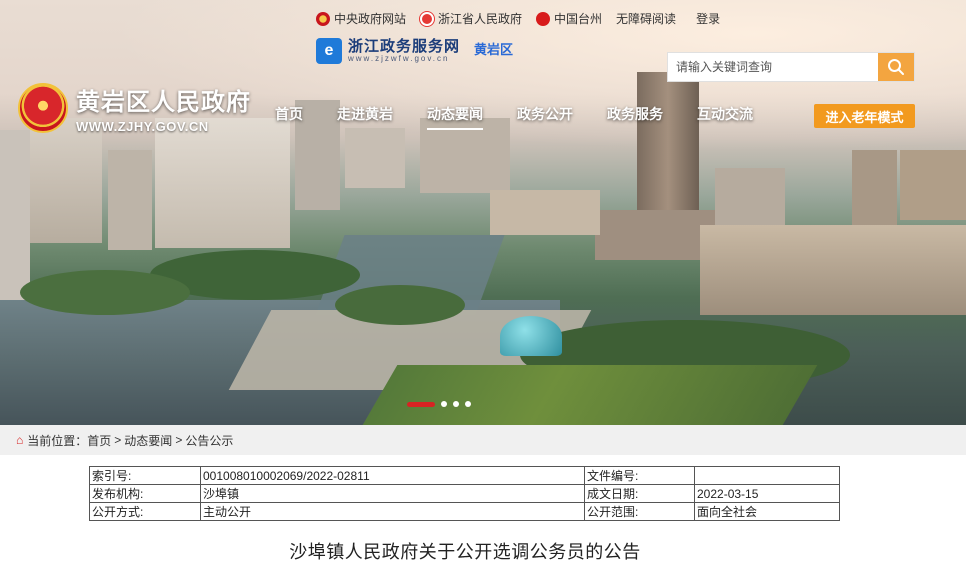  What do you see at coordinates (142, 126) in the screenshot?
I see `site-url: WWW.ZJHY.GOV.CN` at bounding box center [142, 126].